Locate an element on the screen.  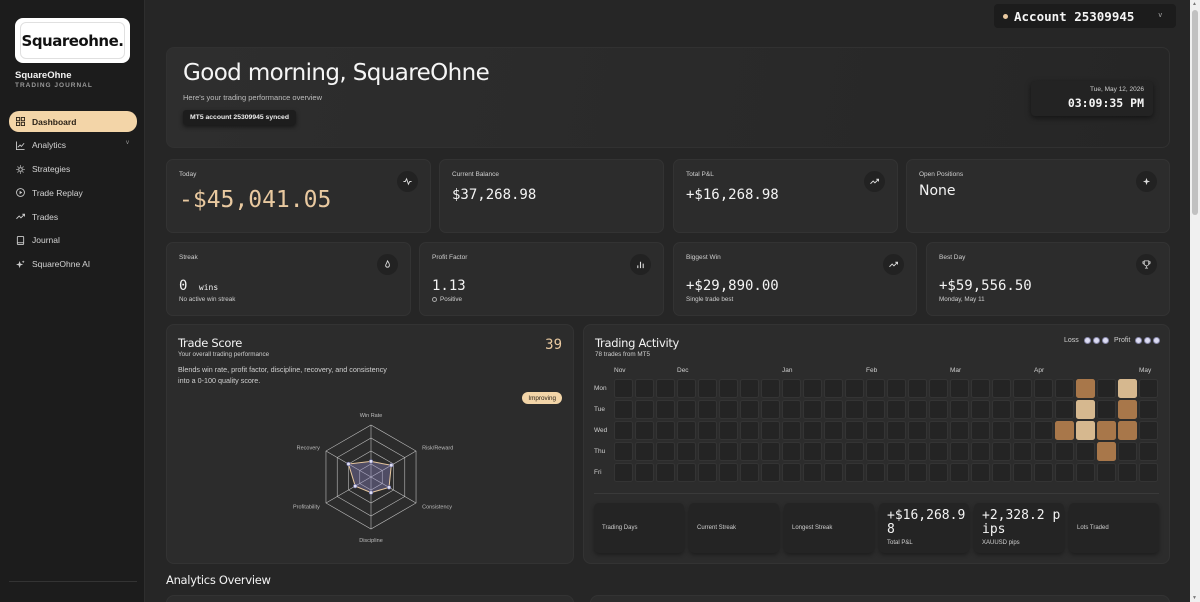
scrollbar: ▲ ▼ is located at coordinates (1195, 301).